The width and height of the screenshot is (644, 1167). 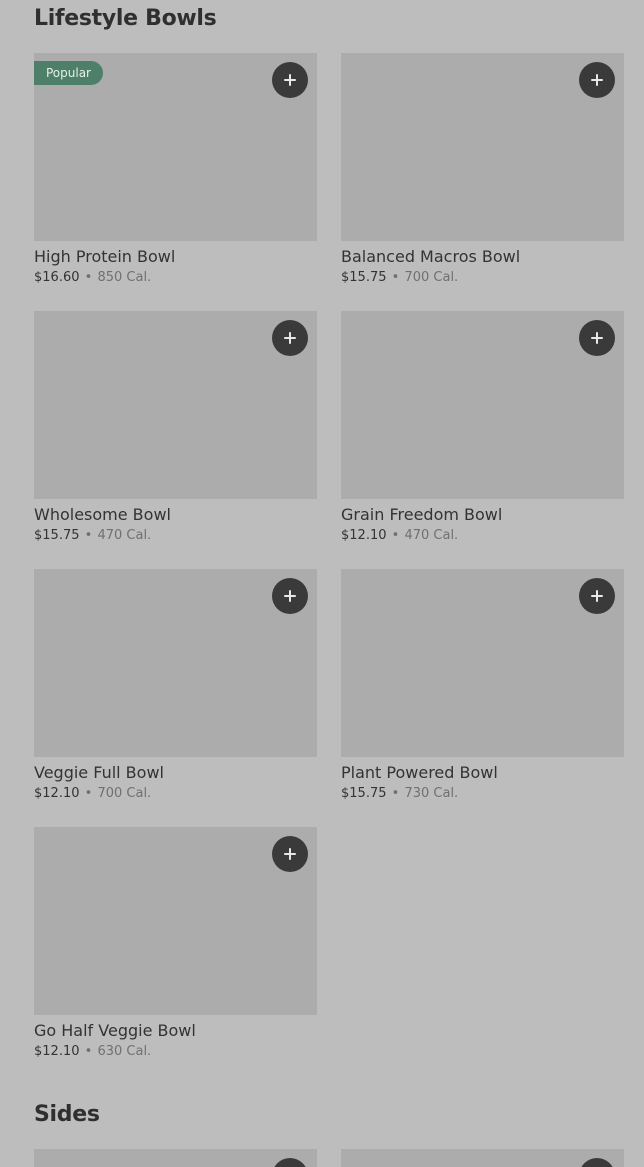 I want to click on item-image-placeholder: Popular, so click(x=175, y=147).